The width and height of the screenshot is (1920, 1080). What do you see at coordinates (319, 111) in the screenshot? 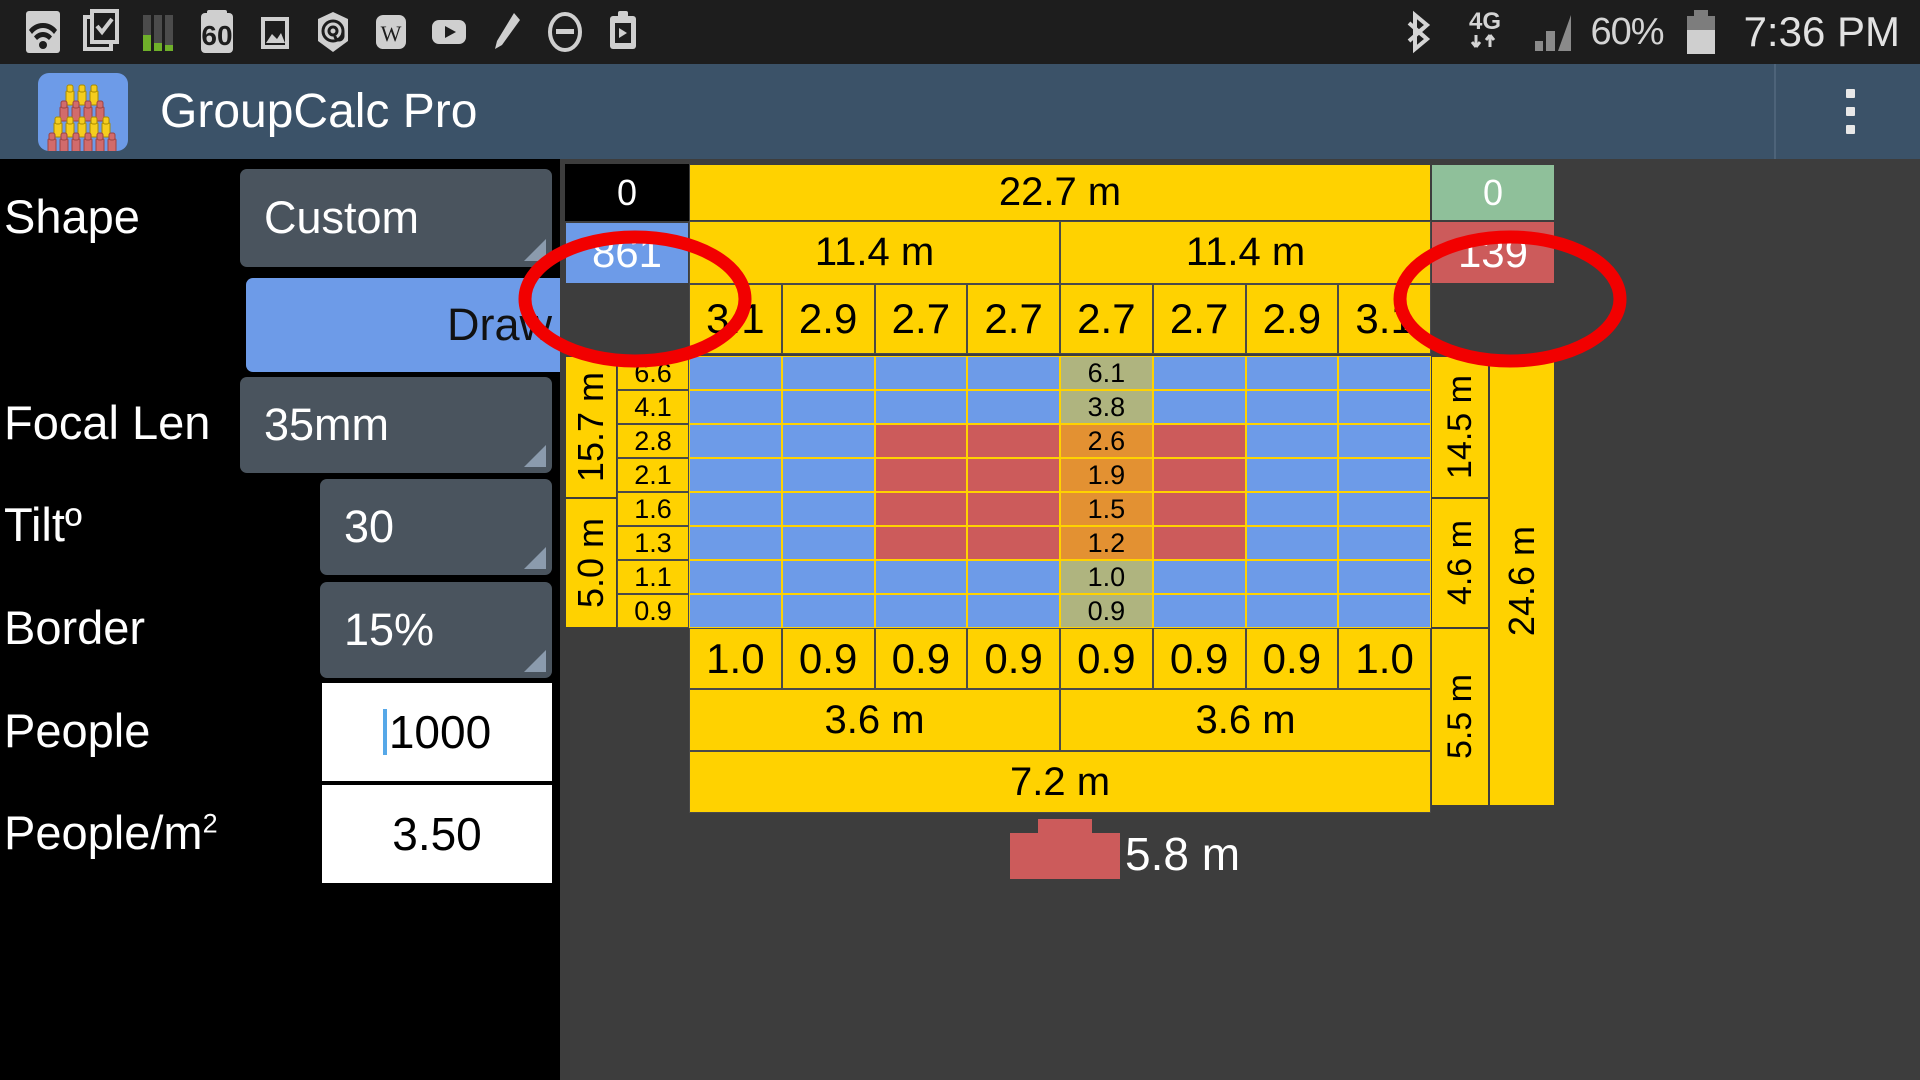
I see `page-title: GroupCalc Pro` at bounding box center [319, 111].